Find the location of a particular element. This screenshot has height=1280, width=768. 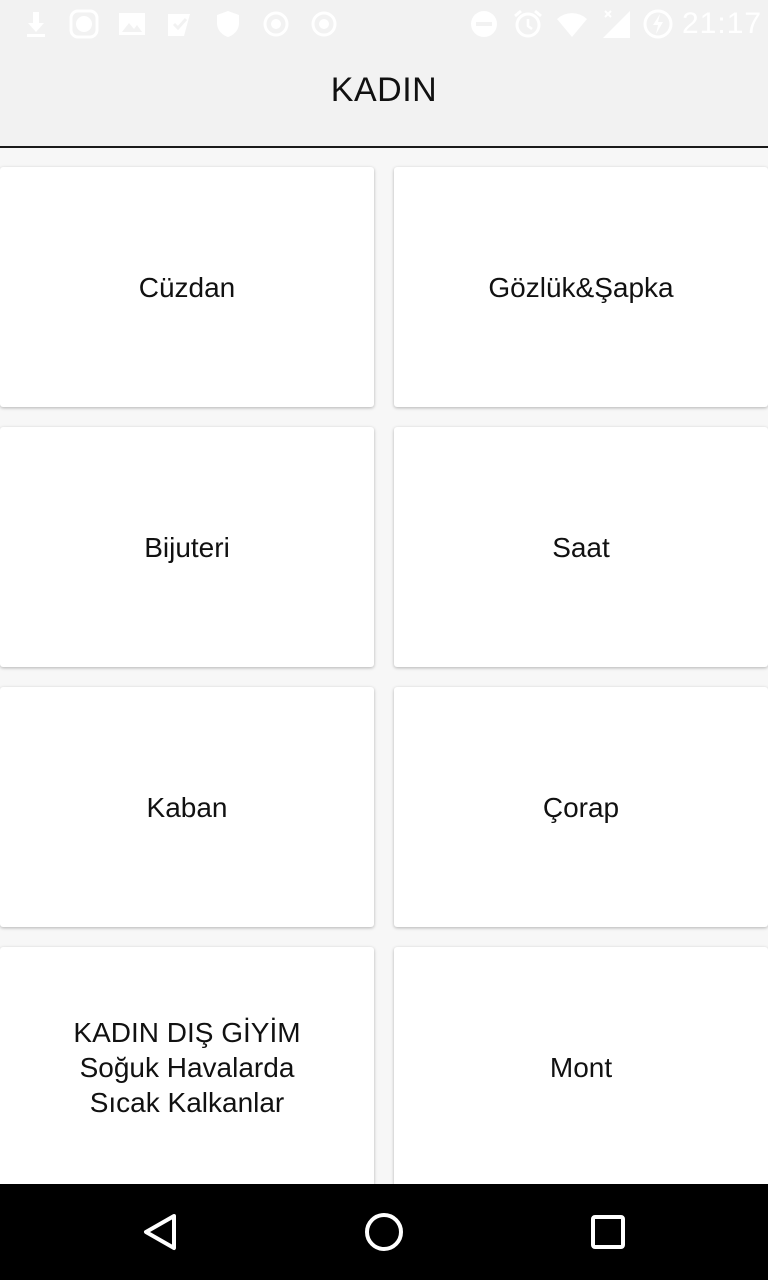

category-tile-kaban: Kaban is located at coordinates (187, 807).